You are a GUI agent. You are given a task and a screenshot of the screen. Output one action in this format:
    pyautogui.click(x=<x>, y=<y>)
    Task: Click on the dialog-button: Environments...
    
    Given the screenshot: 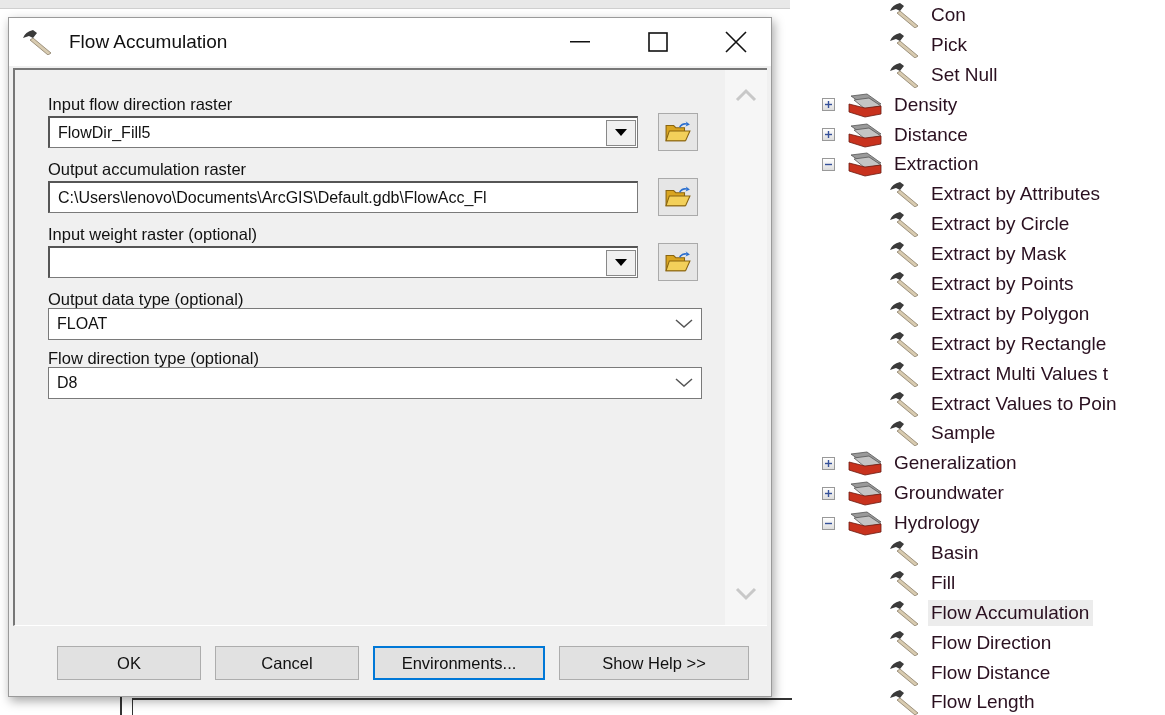 What is the action you would take?
    pyautogui.click(x=459, y=663)
    